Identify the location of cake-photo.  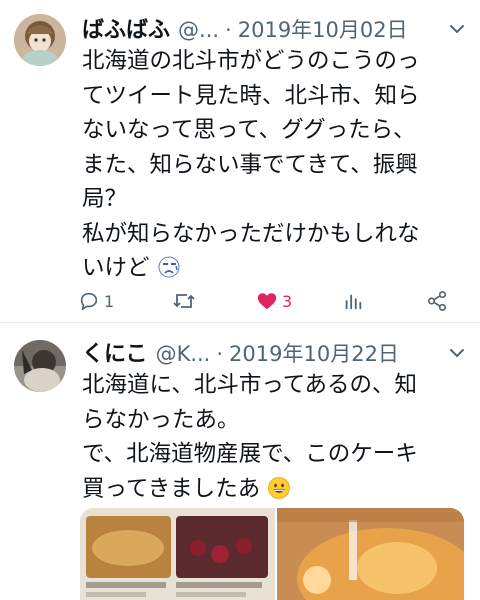
(370, 554).